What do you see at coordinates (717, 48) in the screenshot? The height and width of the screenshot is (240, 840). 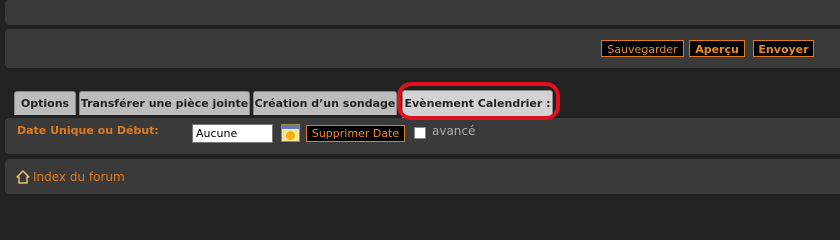 I see `preview-button: Aperçu` at bounding box center [717, 48].